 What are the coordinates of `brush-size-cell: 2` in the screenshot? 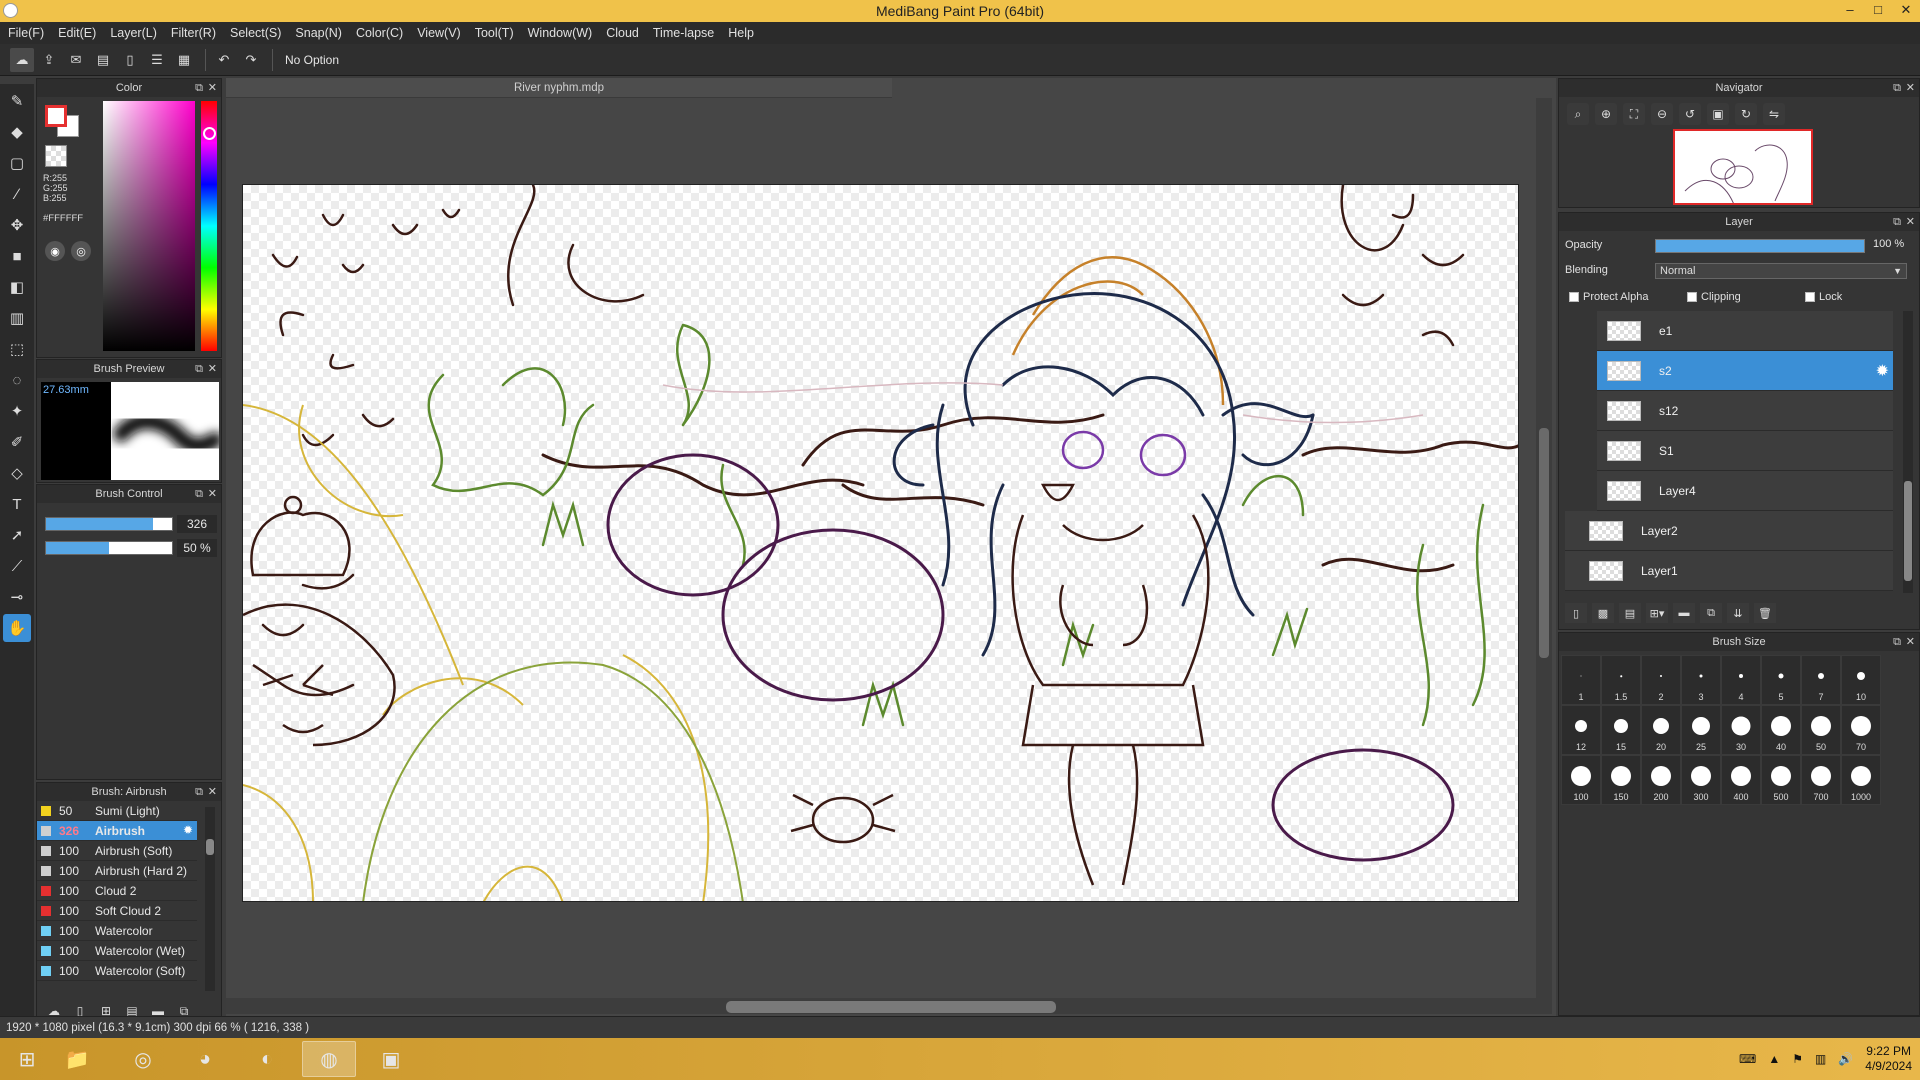 It's located at (1661, 680).